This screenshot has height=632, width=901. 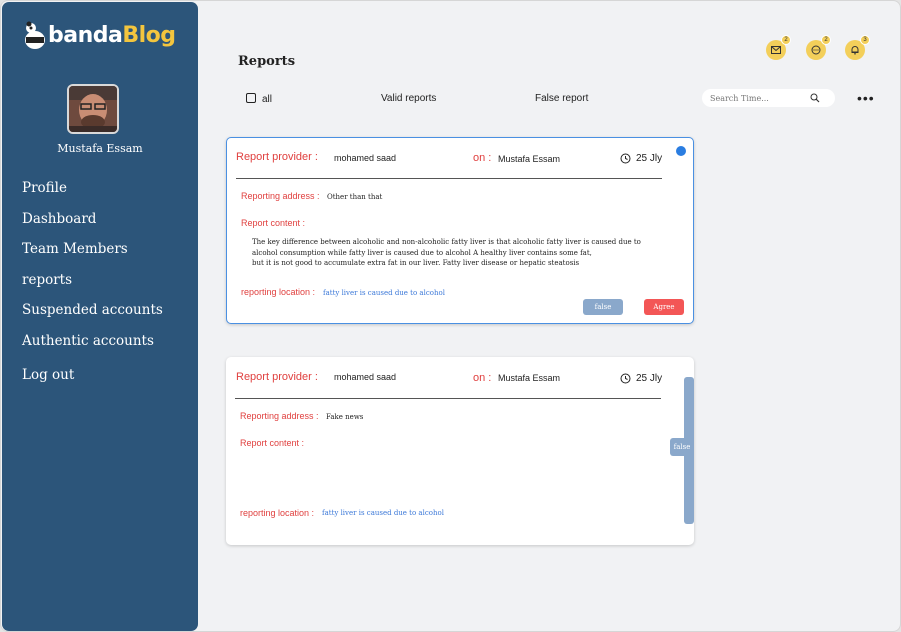 What do you see at coordinates (345, 417) in the screenshot?
I see `reporting-address-value: Fake news` at bounding box center [345, 417].